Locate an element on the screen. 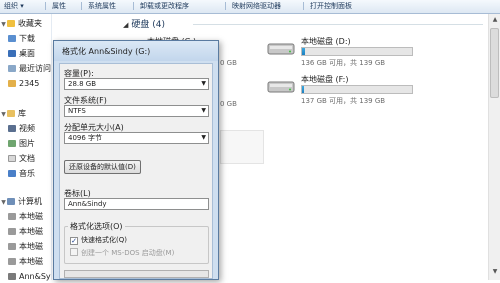 Image resolution: width=500 pixels, height=283 pixels. nav-pictures-label: 图片 is located at coordinates (27, 143).